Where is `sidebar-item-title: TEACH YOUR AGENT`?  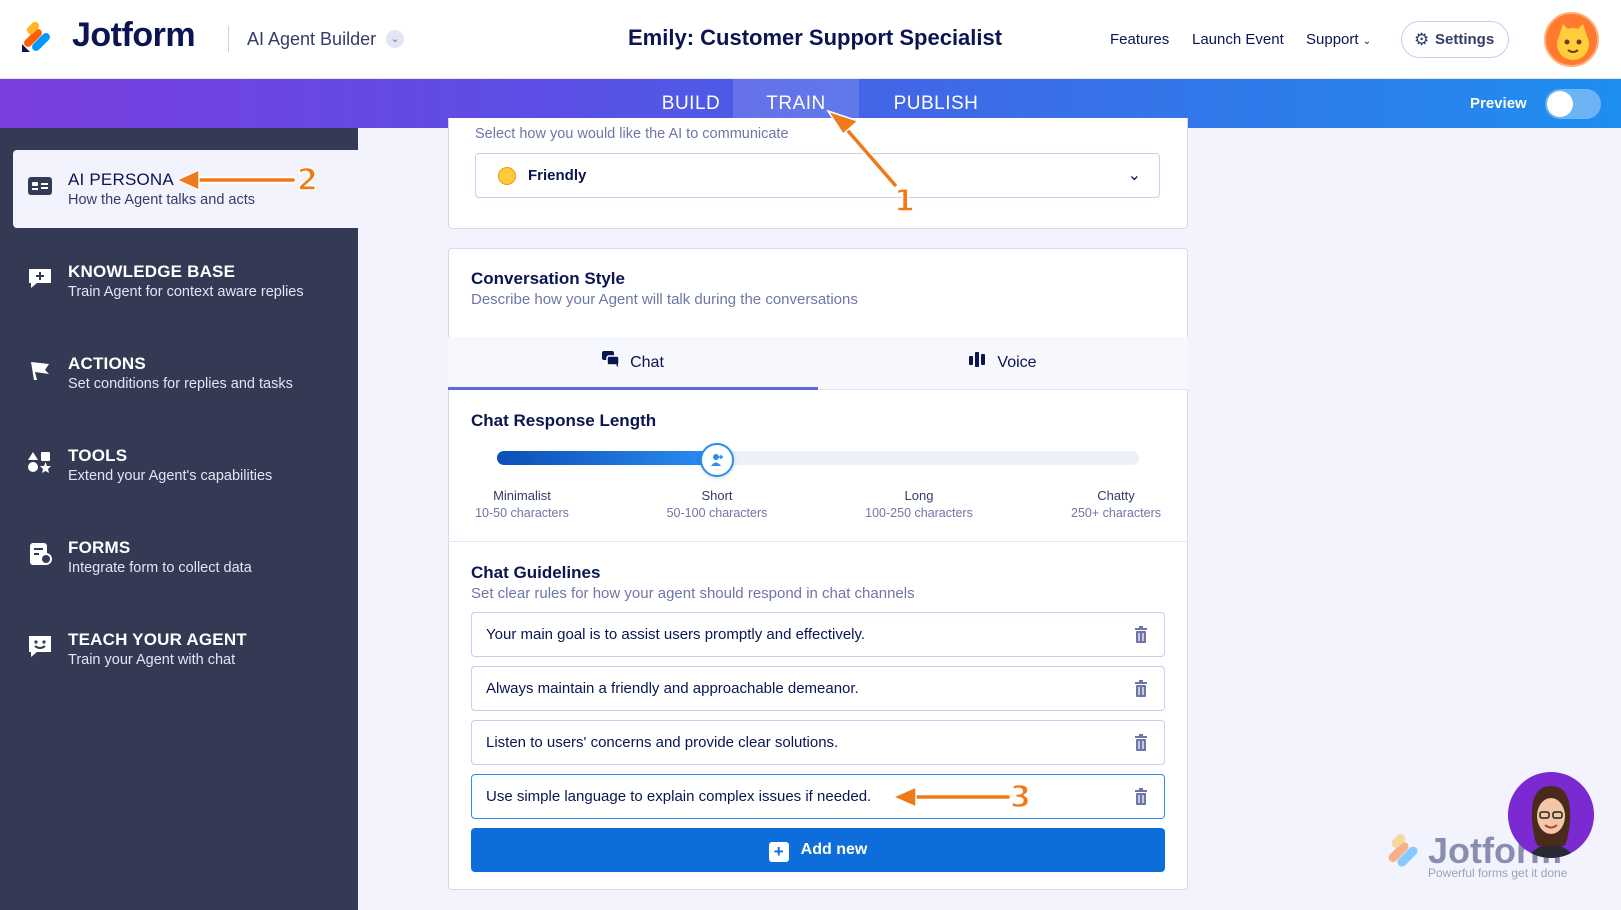 sidebar-item-title: TEACH YOUR AGENT is located at coordinates (157, 639).